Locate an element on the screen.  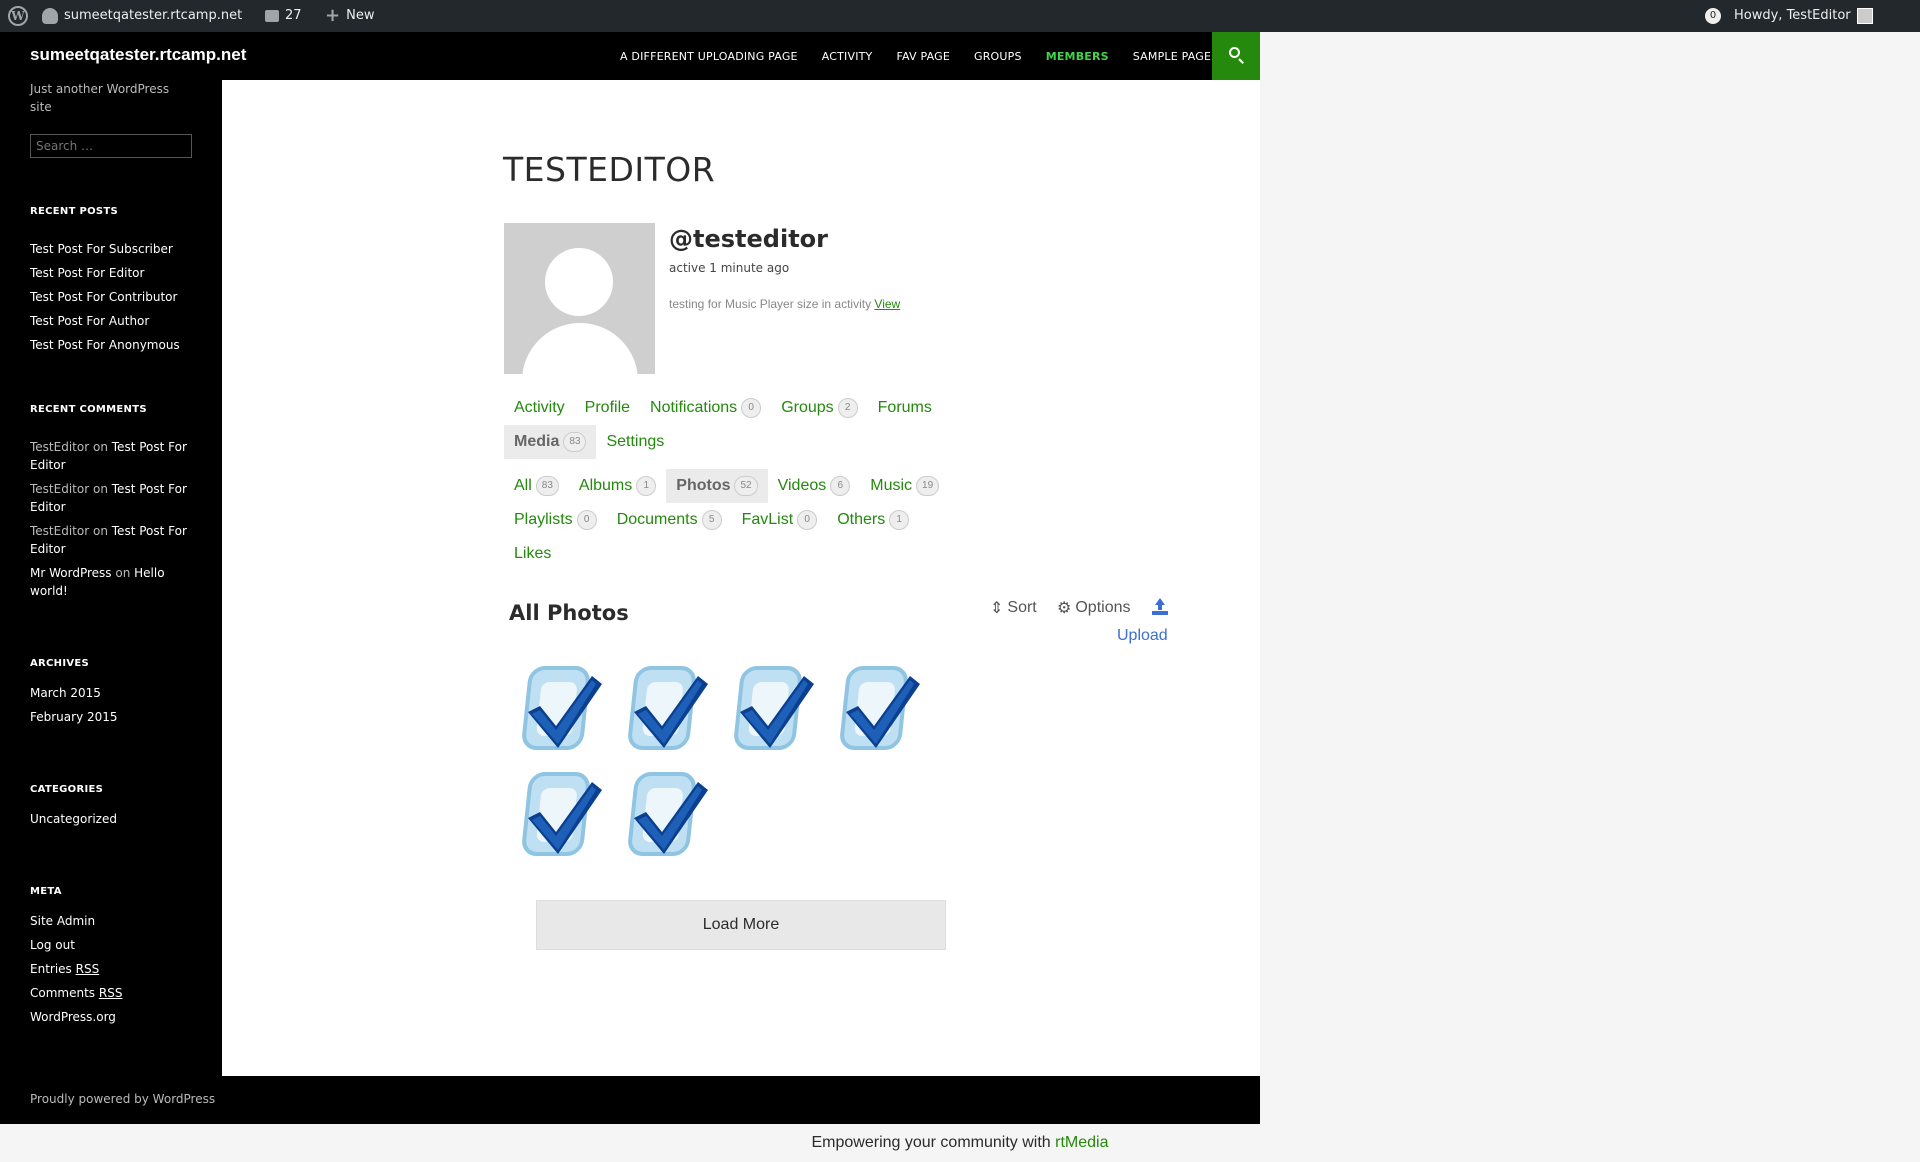
tab-forums: Forums is located at coordinates (905, 408).